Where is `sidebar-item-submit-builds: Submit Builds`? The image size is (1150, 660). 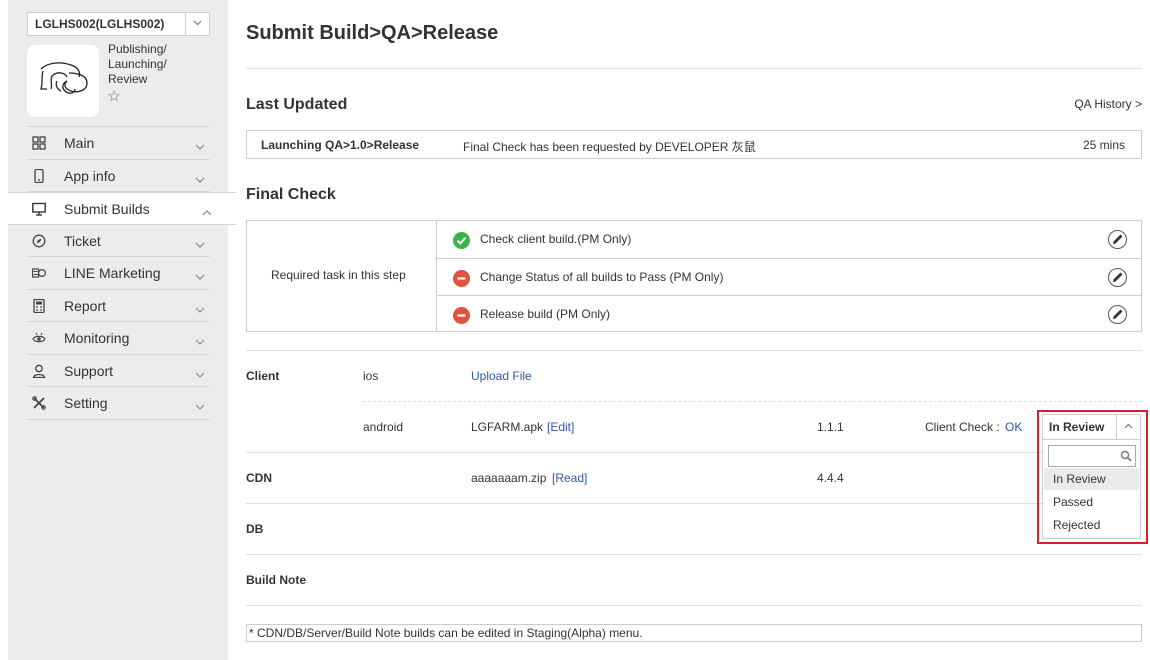
sidebar-item-submit-builds: Submit Builds is located at coordinates (122, 208).